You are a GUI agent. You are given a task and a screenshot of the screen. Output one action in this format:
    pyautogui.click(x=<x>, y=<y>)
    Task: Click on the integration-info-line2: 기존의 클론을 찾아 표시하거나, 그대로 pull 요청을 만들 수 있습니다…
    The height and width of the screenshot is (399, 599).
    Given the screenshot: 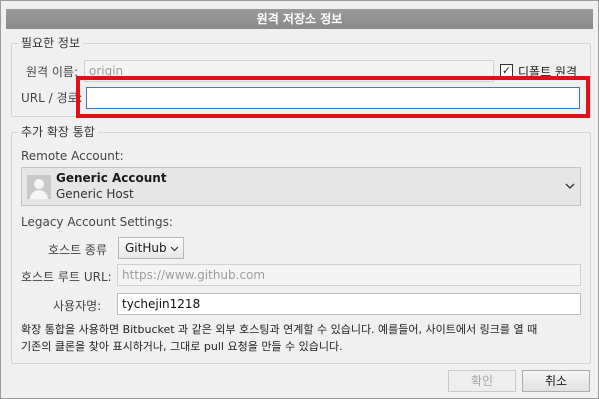 What is the action you would take?
    pyautogui.click(x=182, y=346)
    